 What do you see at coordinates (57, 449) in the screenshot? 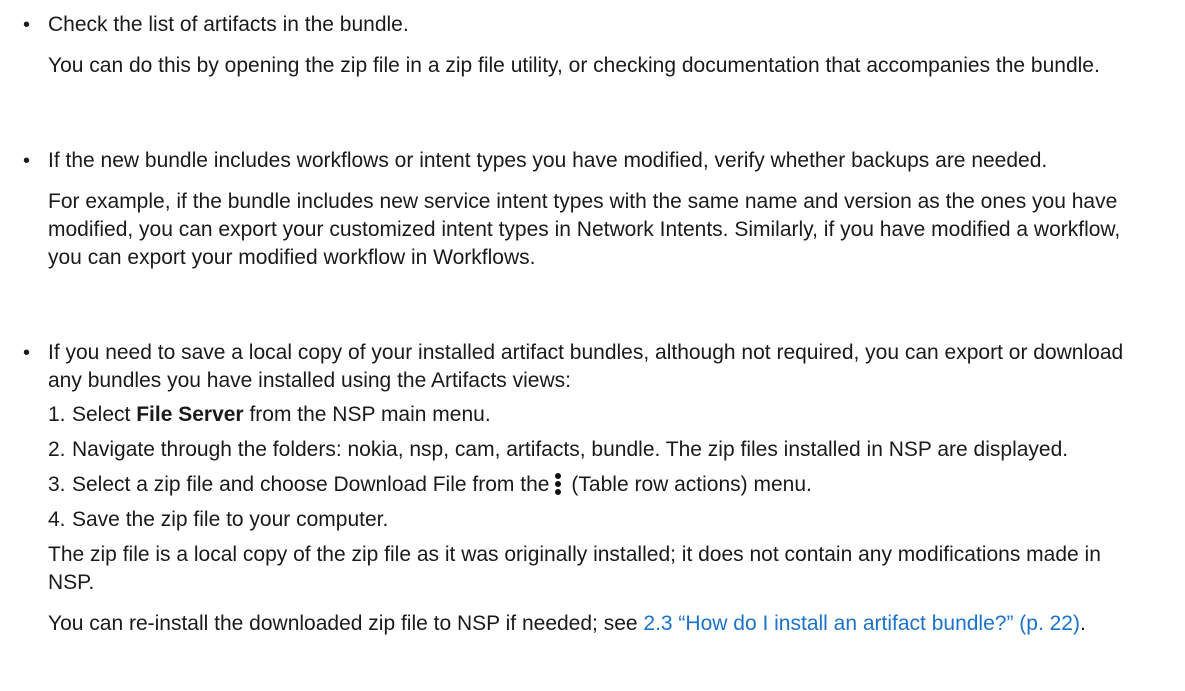
I see `step-number: 2.` at bounding box center [57, 449].